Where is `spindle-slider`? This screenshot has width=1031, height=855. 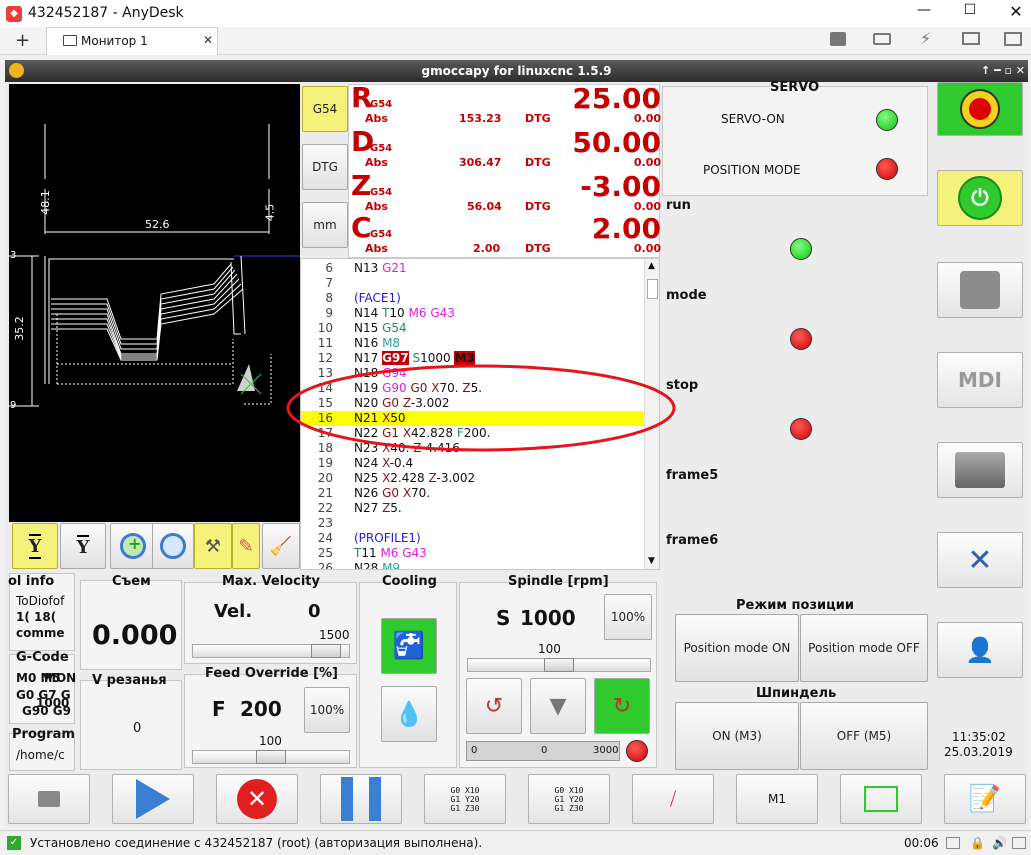
spindle-slider is located at coordinates (559, 665).